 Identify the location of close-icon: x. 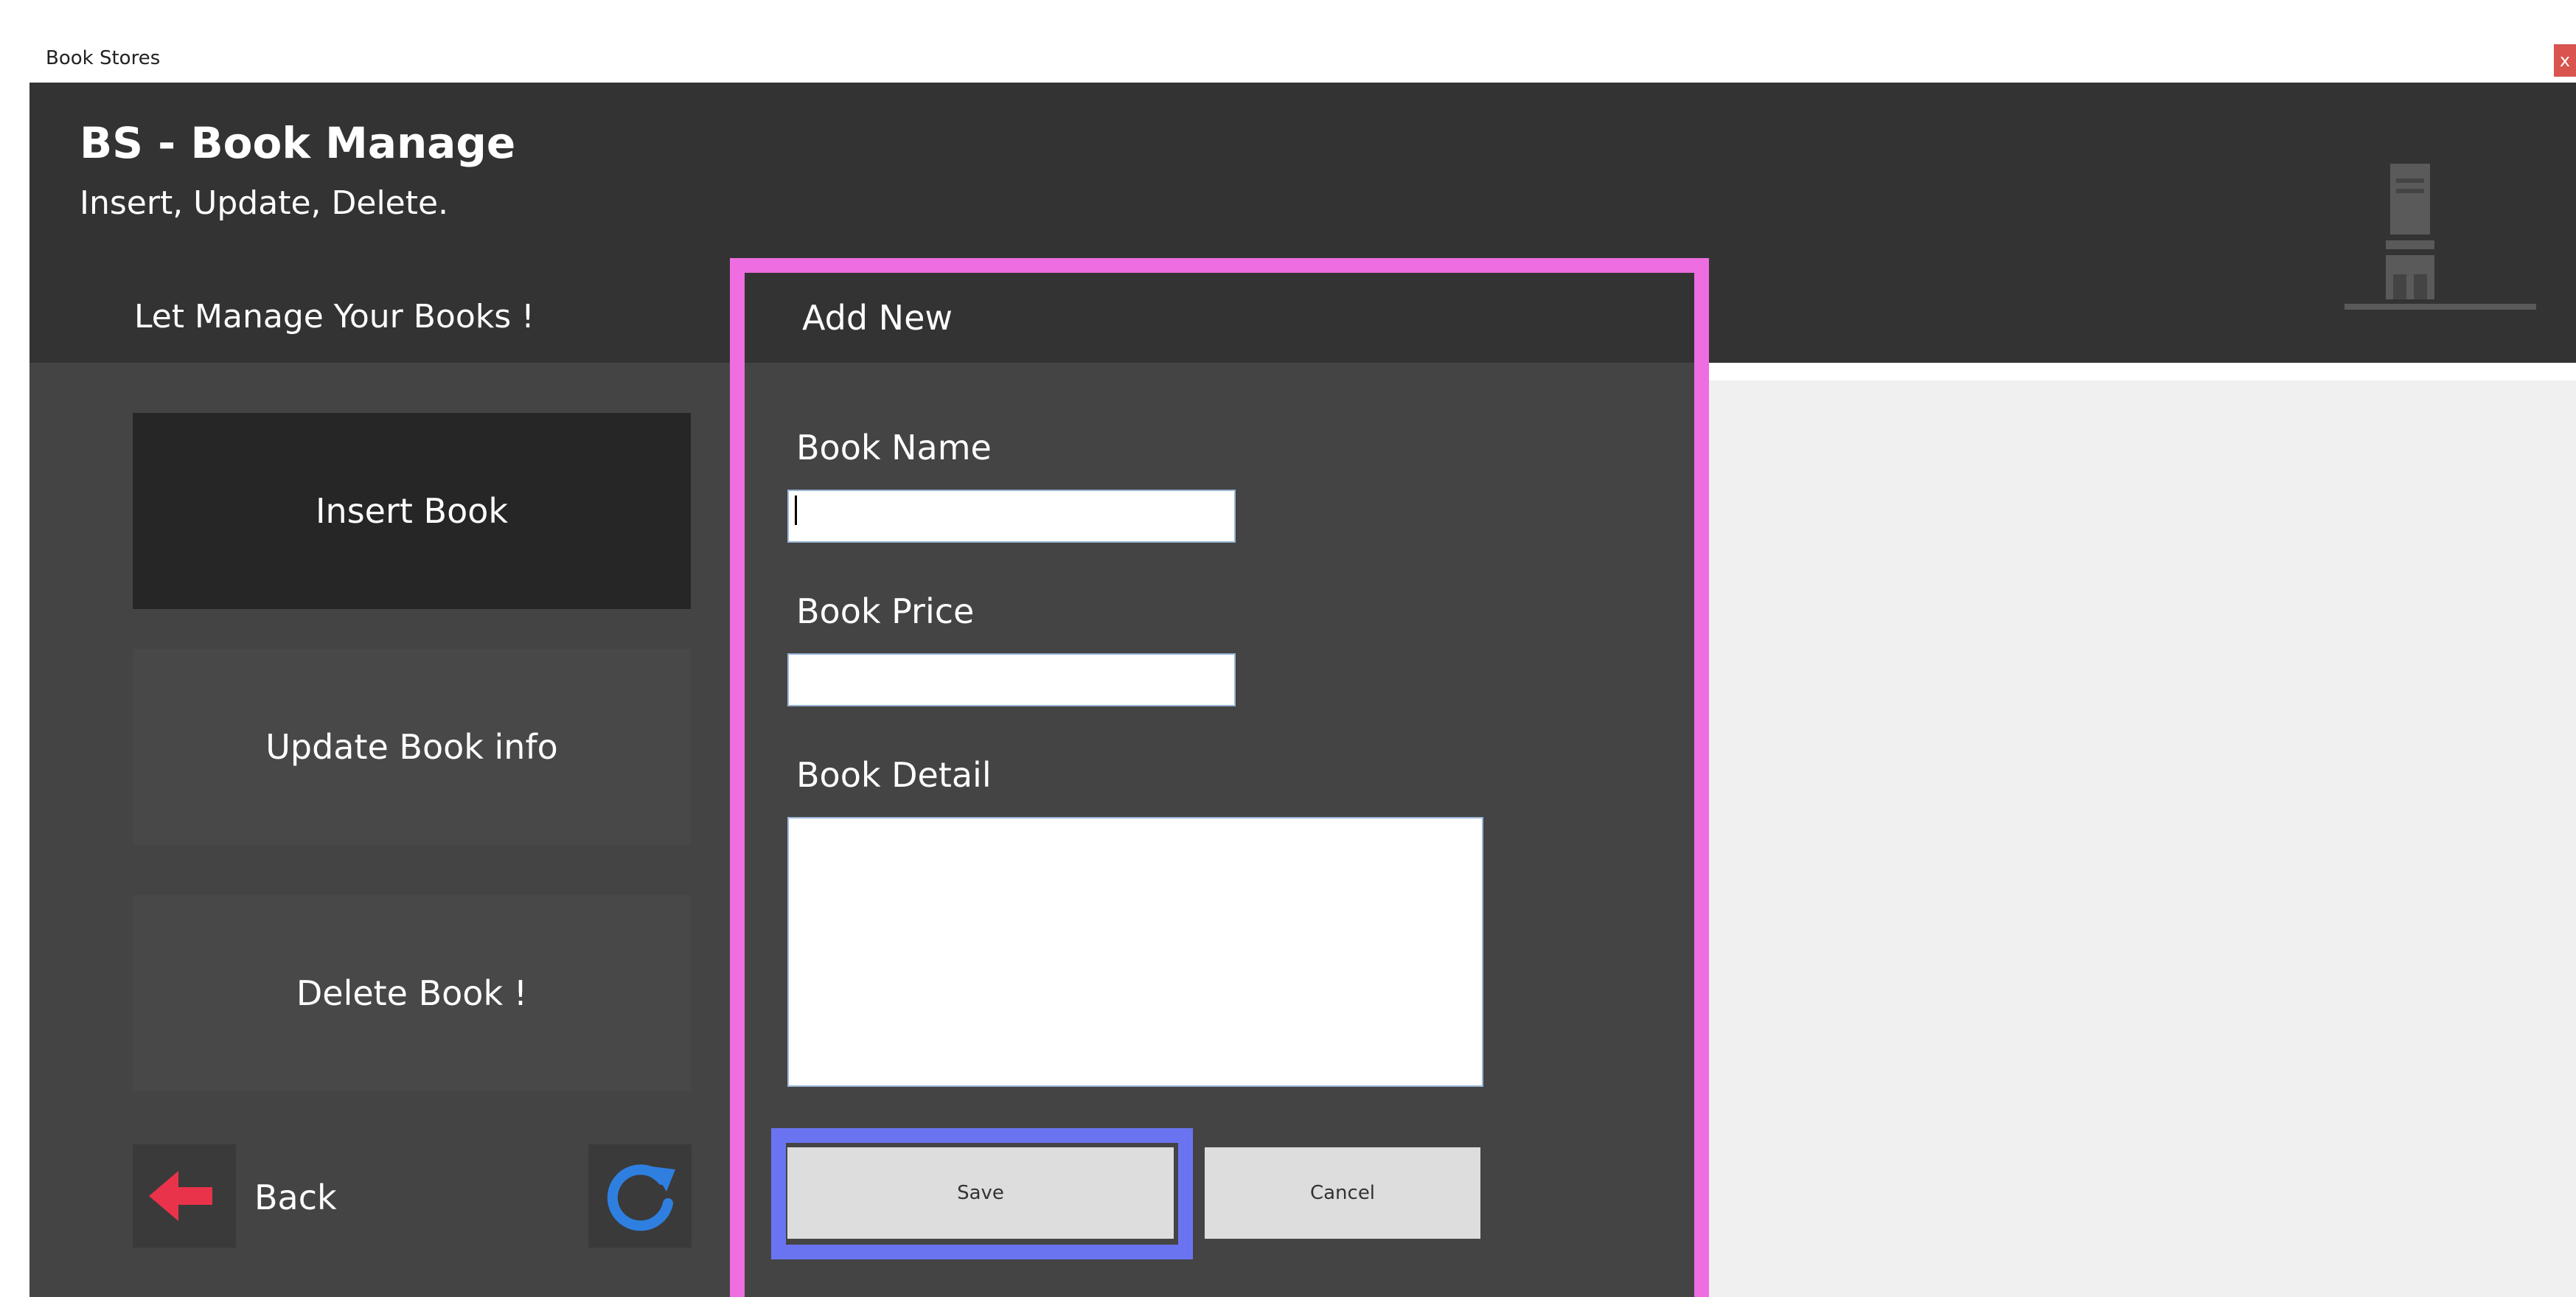
(2565, 60).